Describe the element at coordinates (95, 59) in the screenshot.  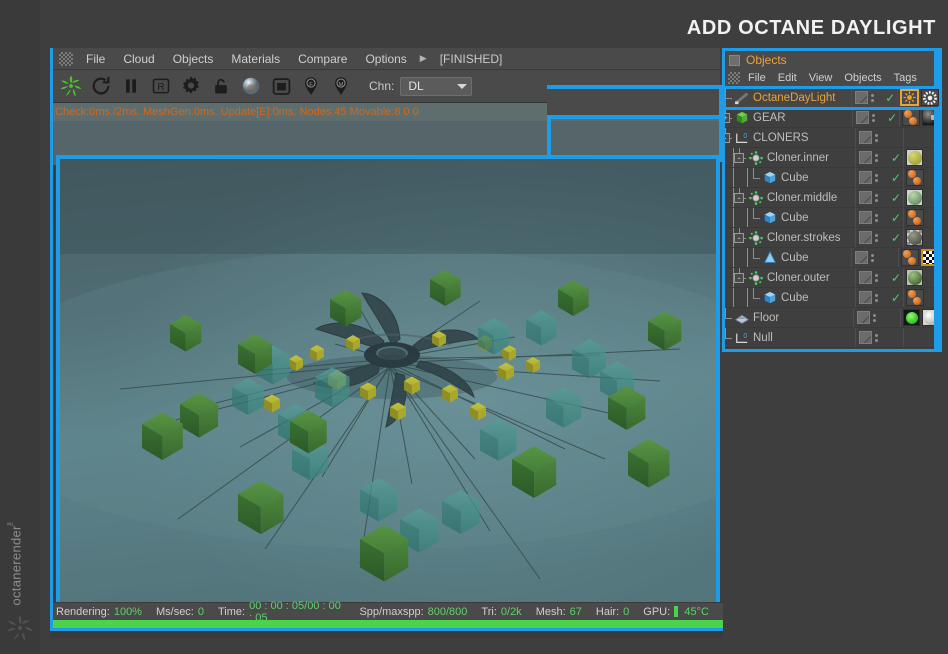
I see `menu-file: File` at that location.